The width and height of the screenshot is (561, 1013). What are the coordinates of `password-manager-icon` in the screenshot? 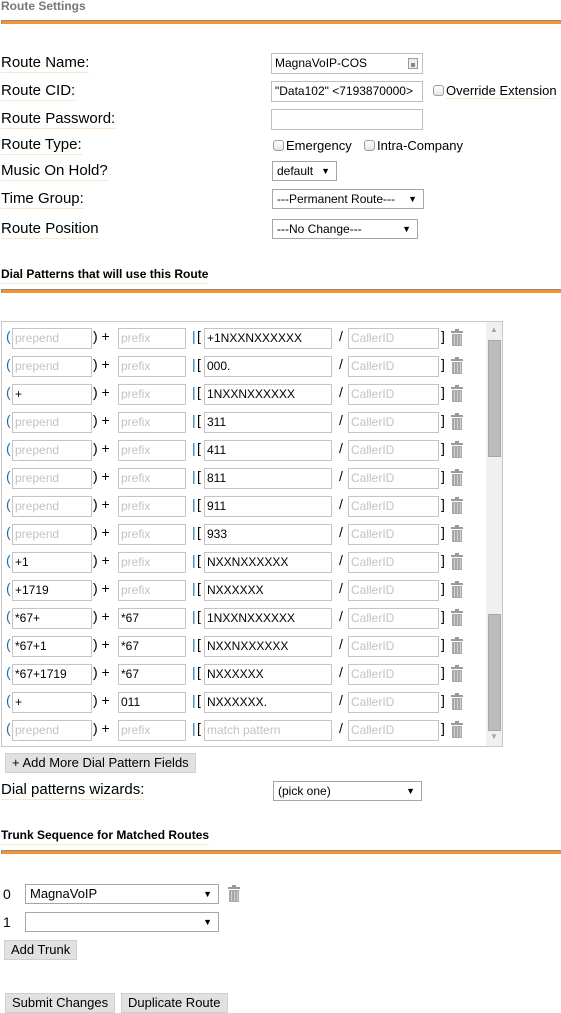 It's located at (413, 63).